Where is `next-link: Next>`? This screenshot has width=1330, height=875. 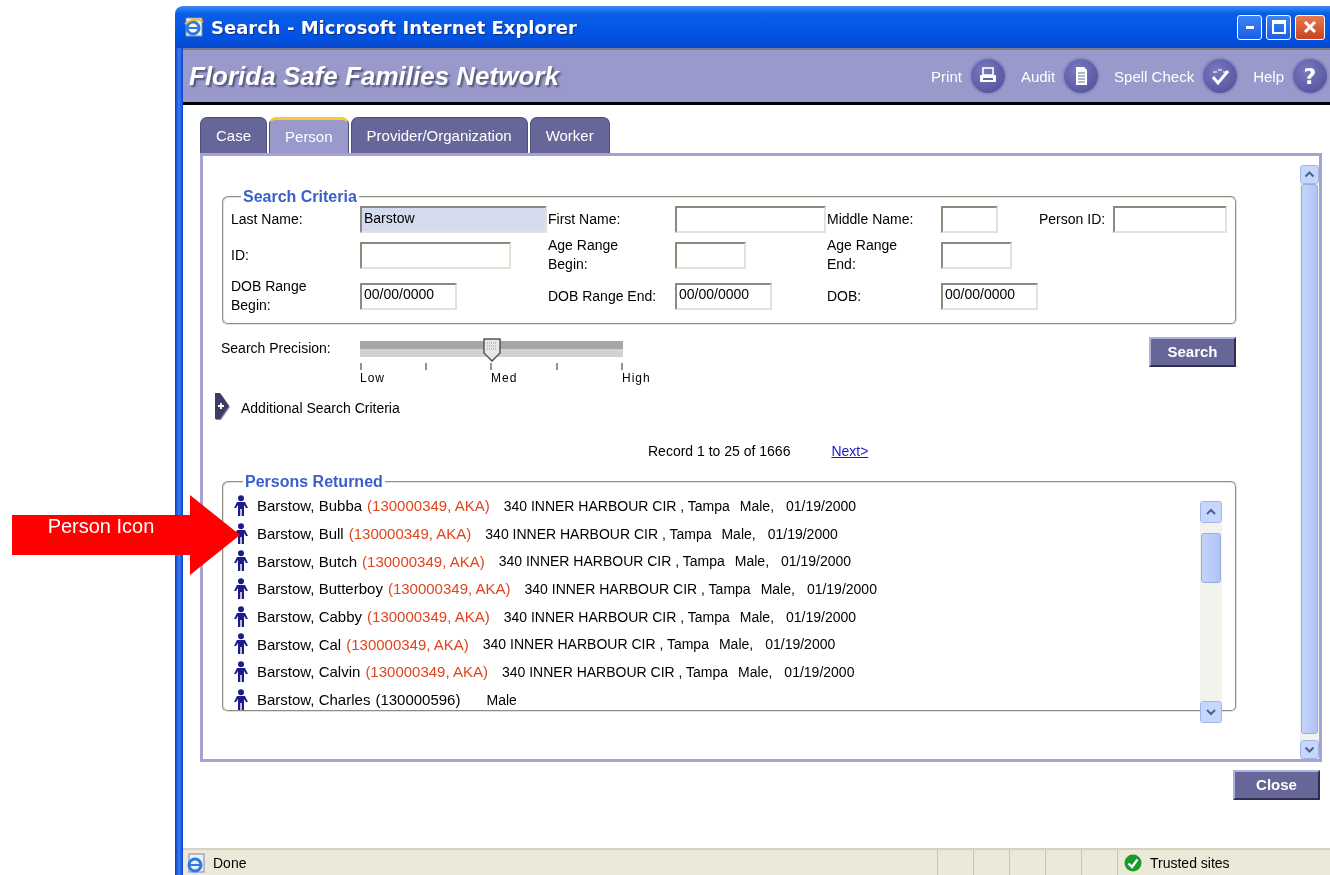 next-link: Next> is located at coordinates (850, 451).